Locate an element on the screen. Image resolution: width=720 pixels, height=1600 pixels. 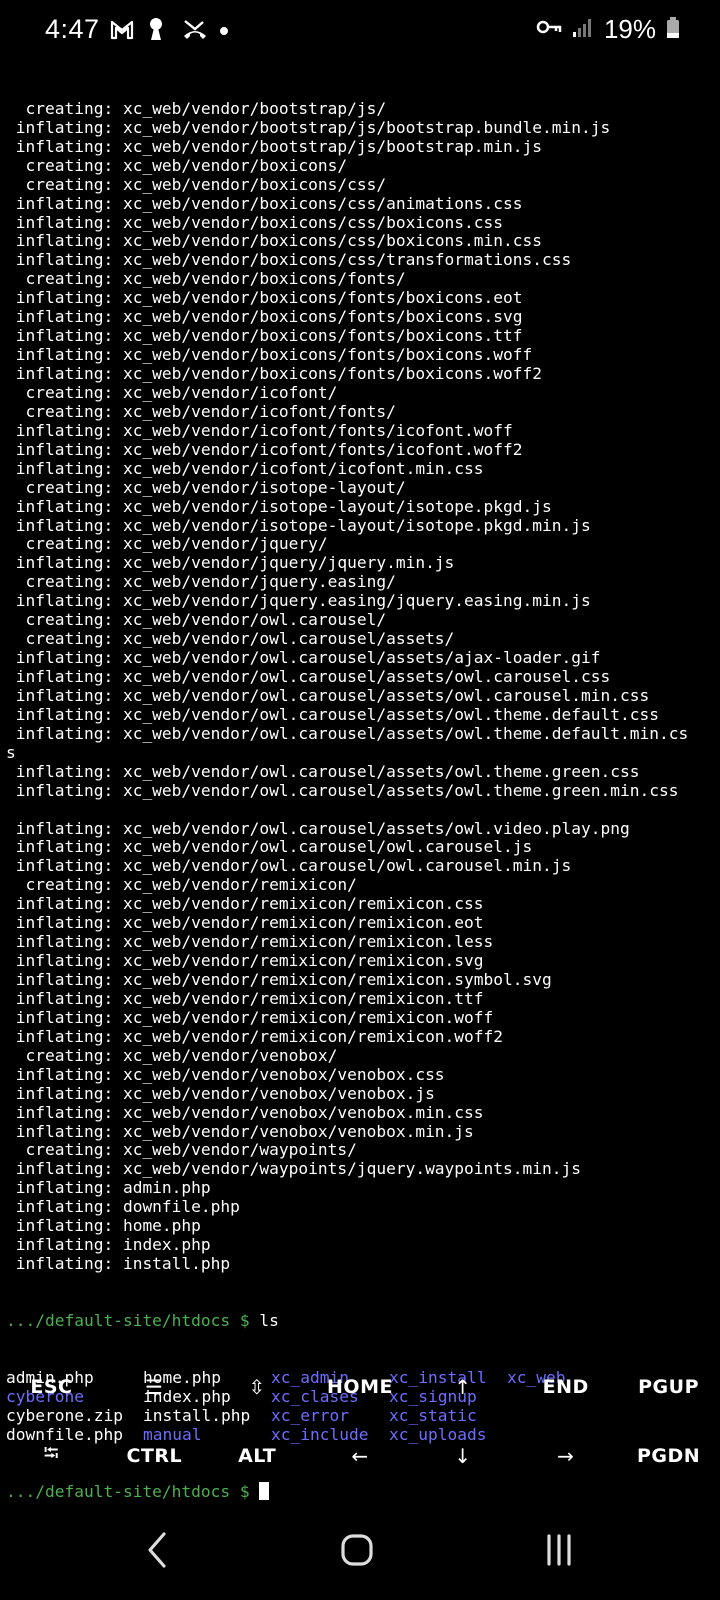
output-line: inflating: install.php is located at coordinates (118, 1264).